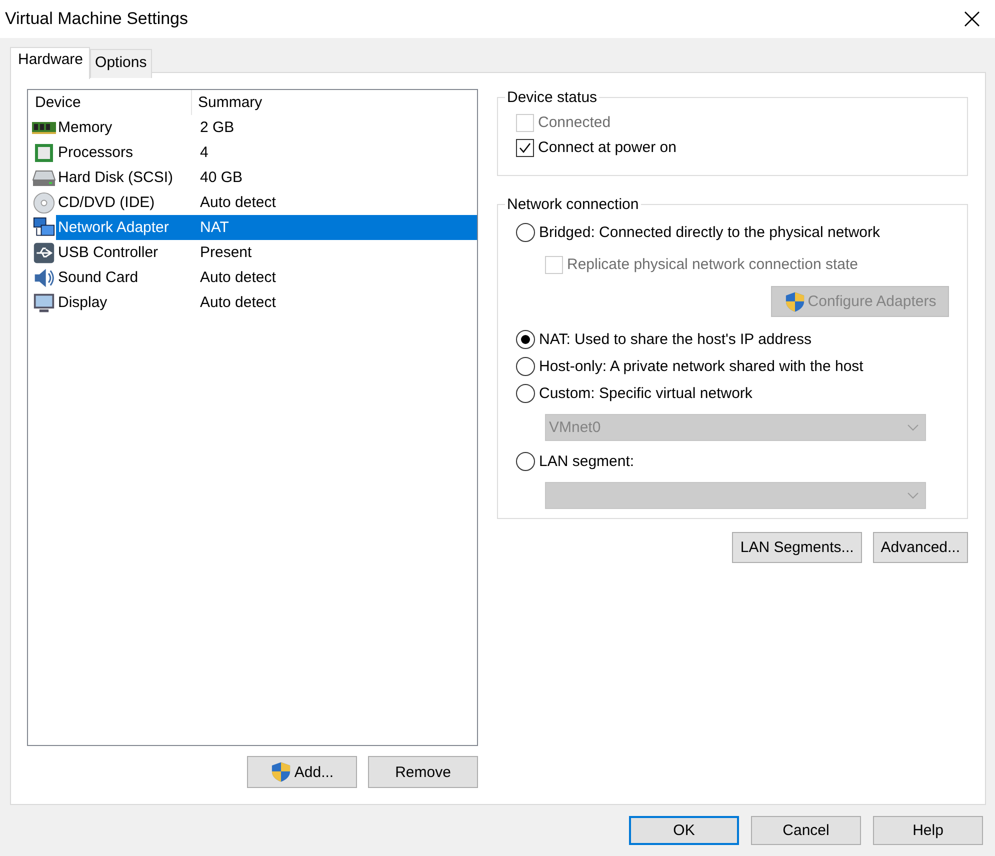  Describe the element at coordinates (44, 203) in the screenshot. I see `disc-icon` at that location.